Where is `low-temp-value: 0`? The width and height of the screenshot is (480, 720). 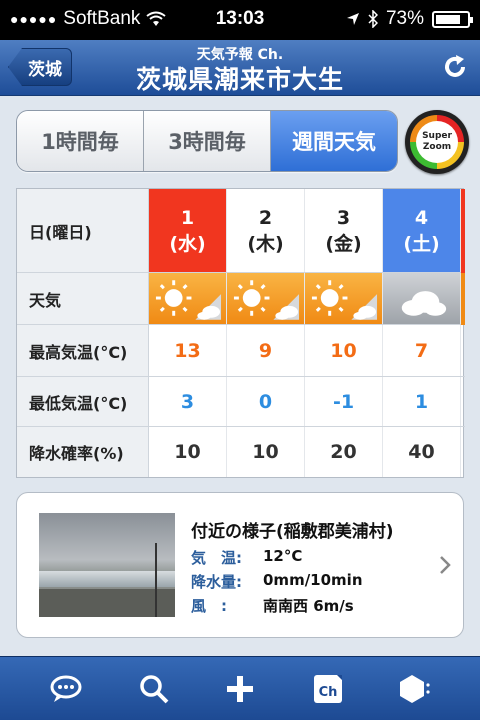 low-temp-value: 0 is located at coordinates (266, 401).